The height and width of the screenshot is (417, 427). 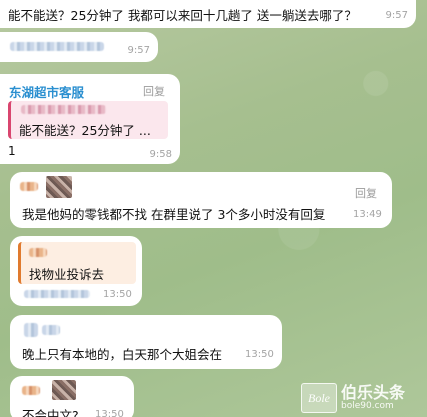 I want to click on site-watermark: Bole 伯乐头条 bole90.com, so click(x=362, y=398).